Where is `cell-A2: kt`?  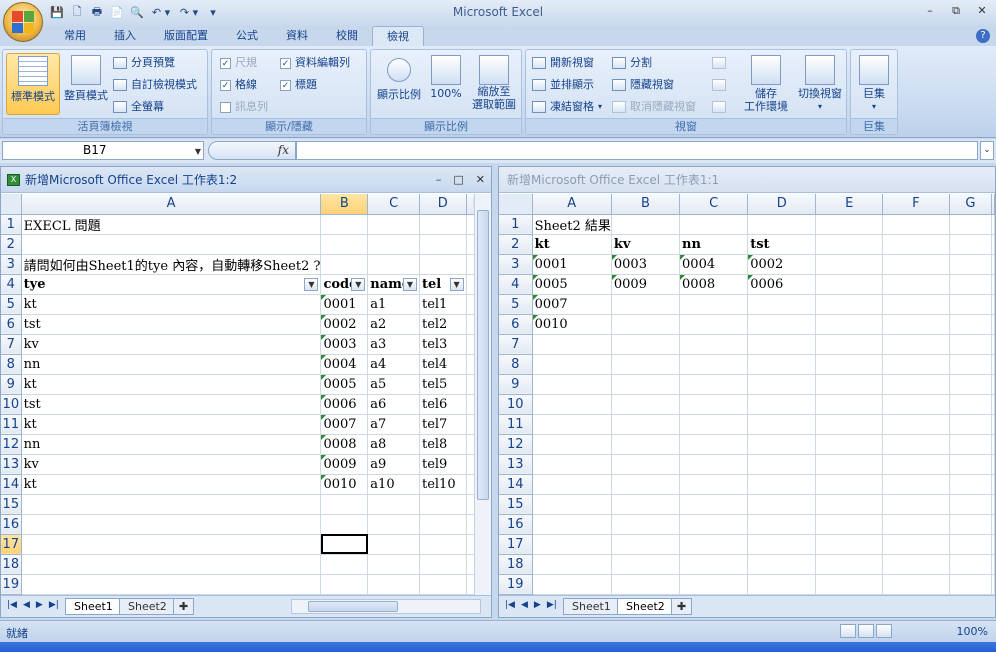
cell-A2: kt is located at coordinates (572, 244).